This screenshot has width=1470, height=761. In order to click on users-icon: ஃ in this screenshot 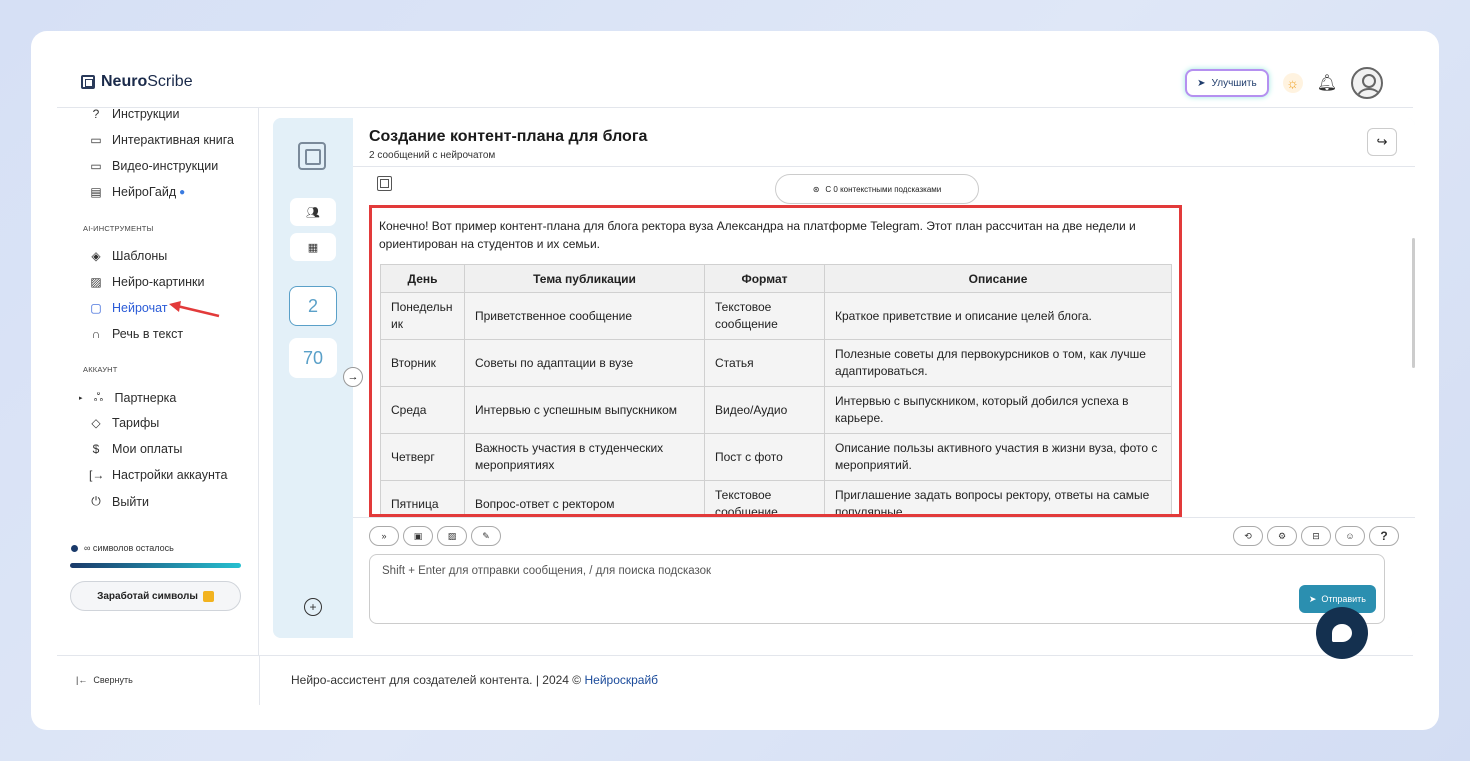, I will do `click(98, 397)`.